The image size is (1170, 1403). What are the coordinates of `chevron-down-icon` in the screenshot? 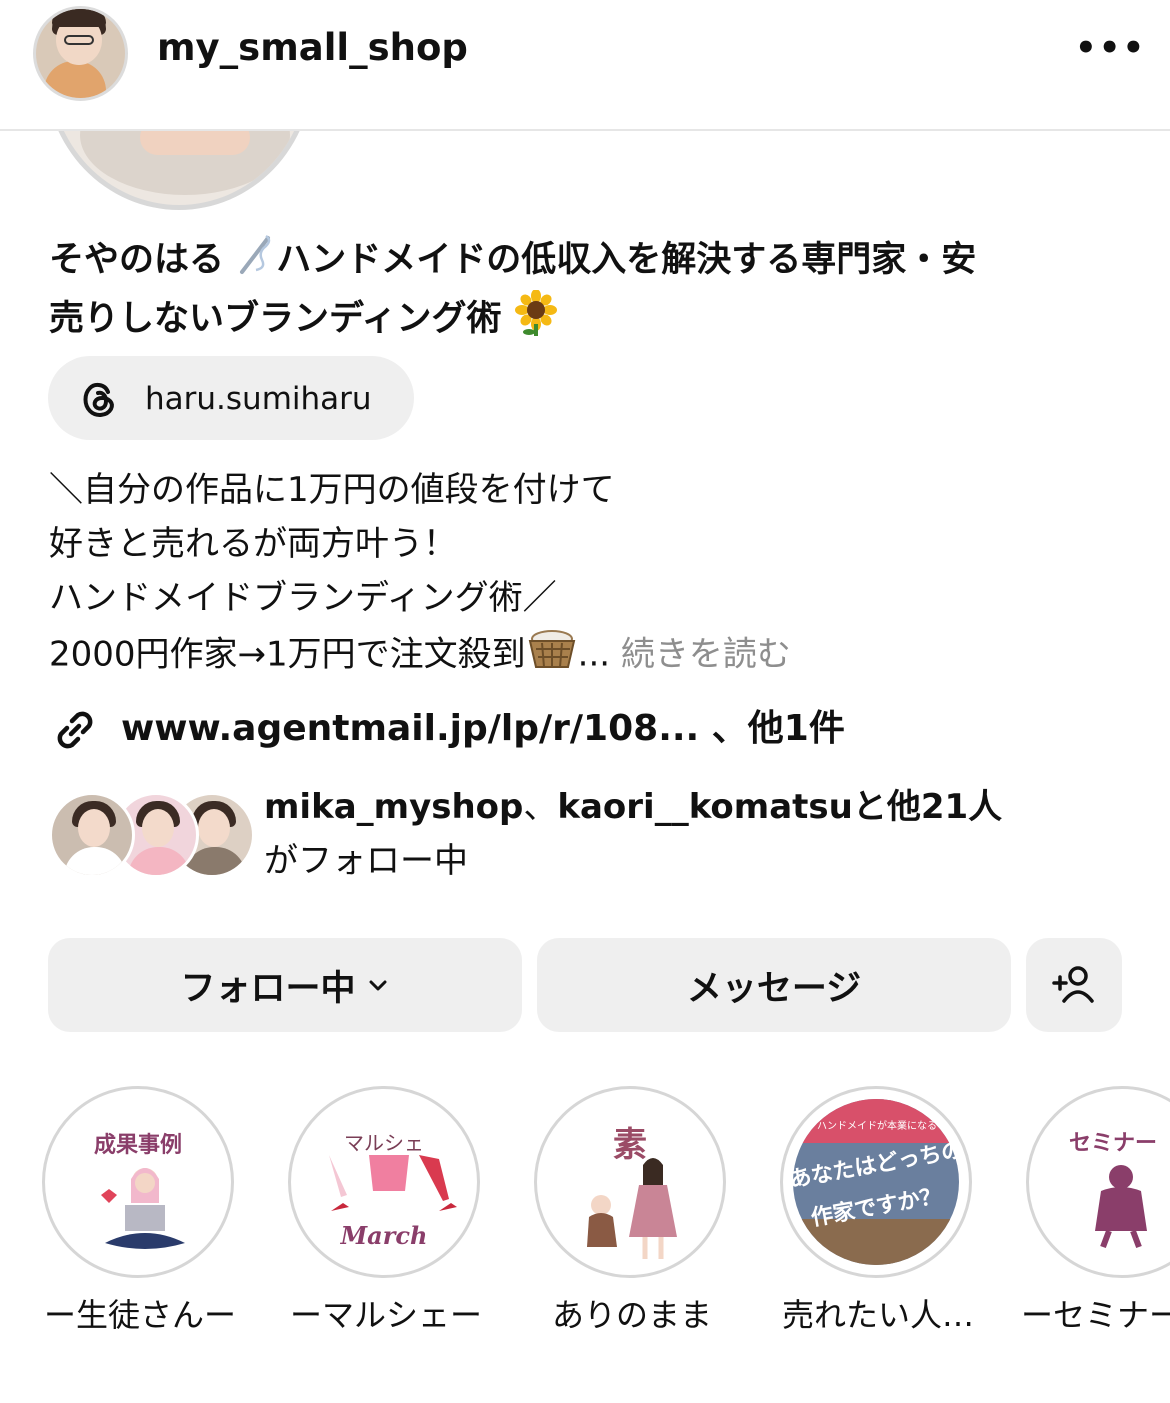 It's located at (377, 985).